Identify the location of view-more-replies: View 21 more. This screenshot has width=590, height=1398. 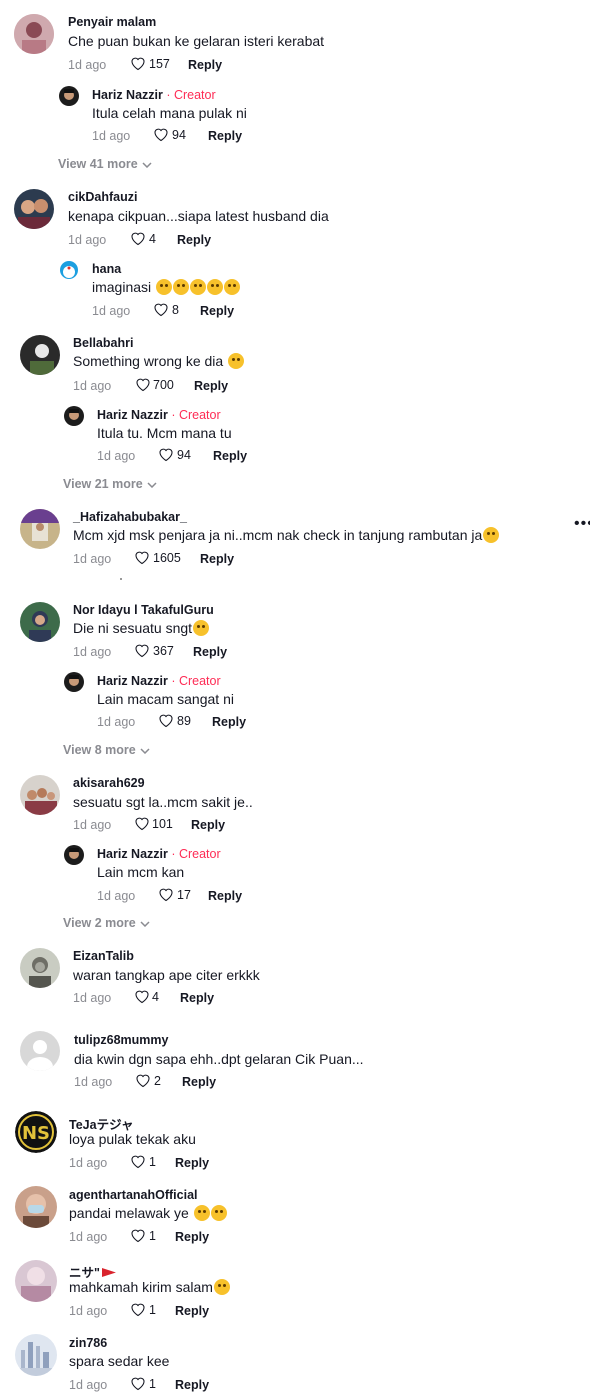
(110, 484).